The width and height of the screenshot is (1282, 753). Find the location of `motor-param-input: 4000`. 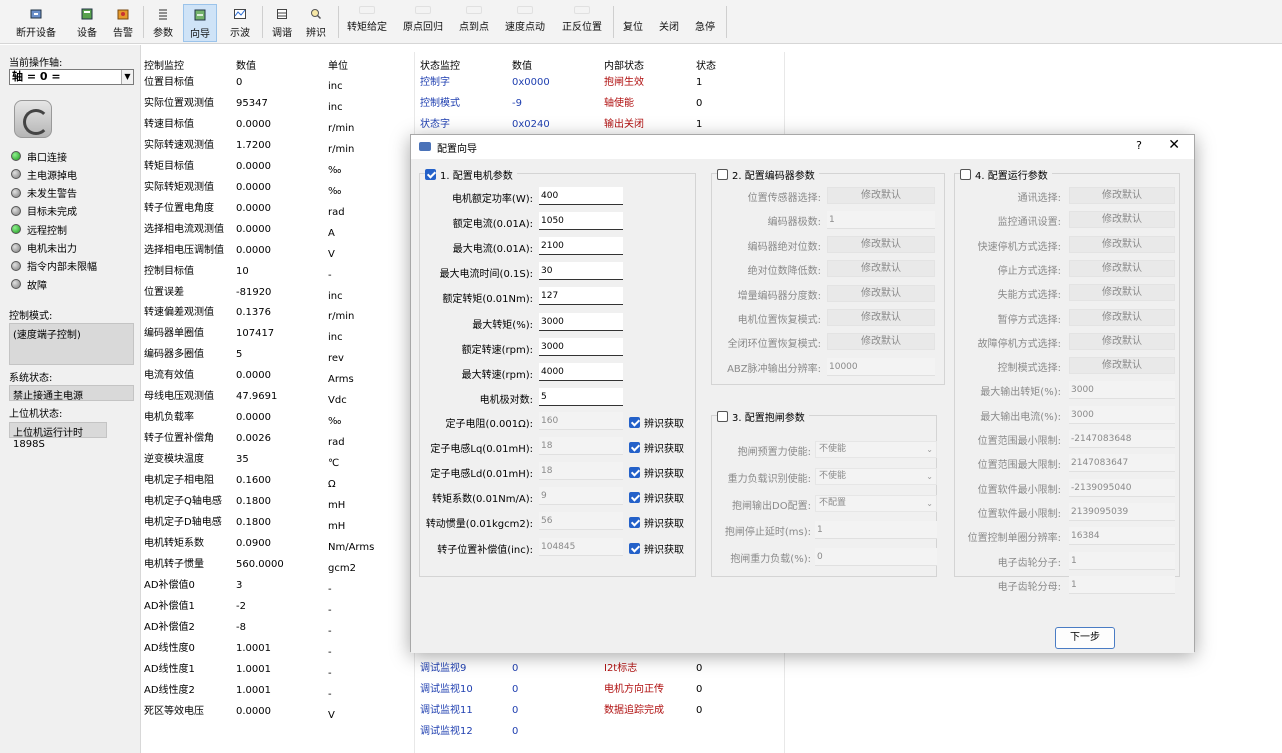

motor-param-input: 4000 is located at coordinates (581, 371).